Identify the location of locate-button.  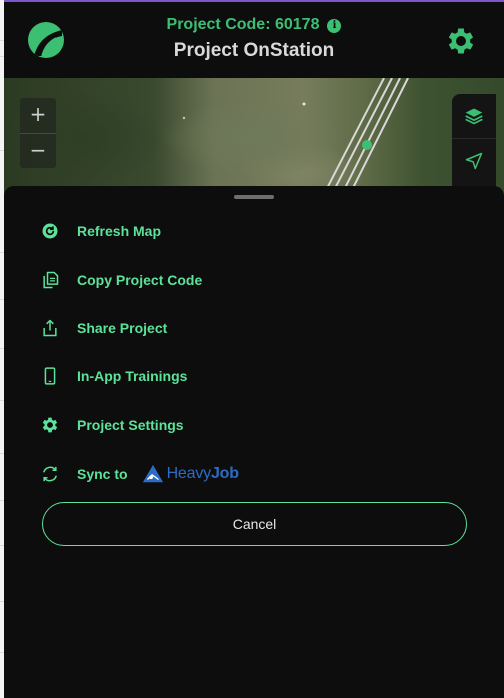
(474, 160).